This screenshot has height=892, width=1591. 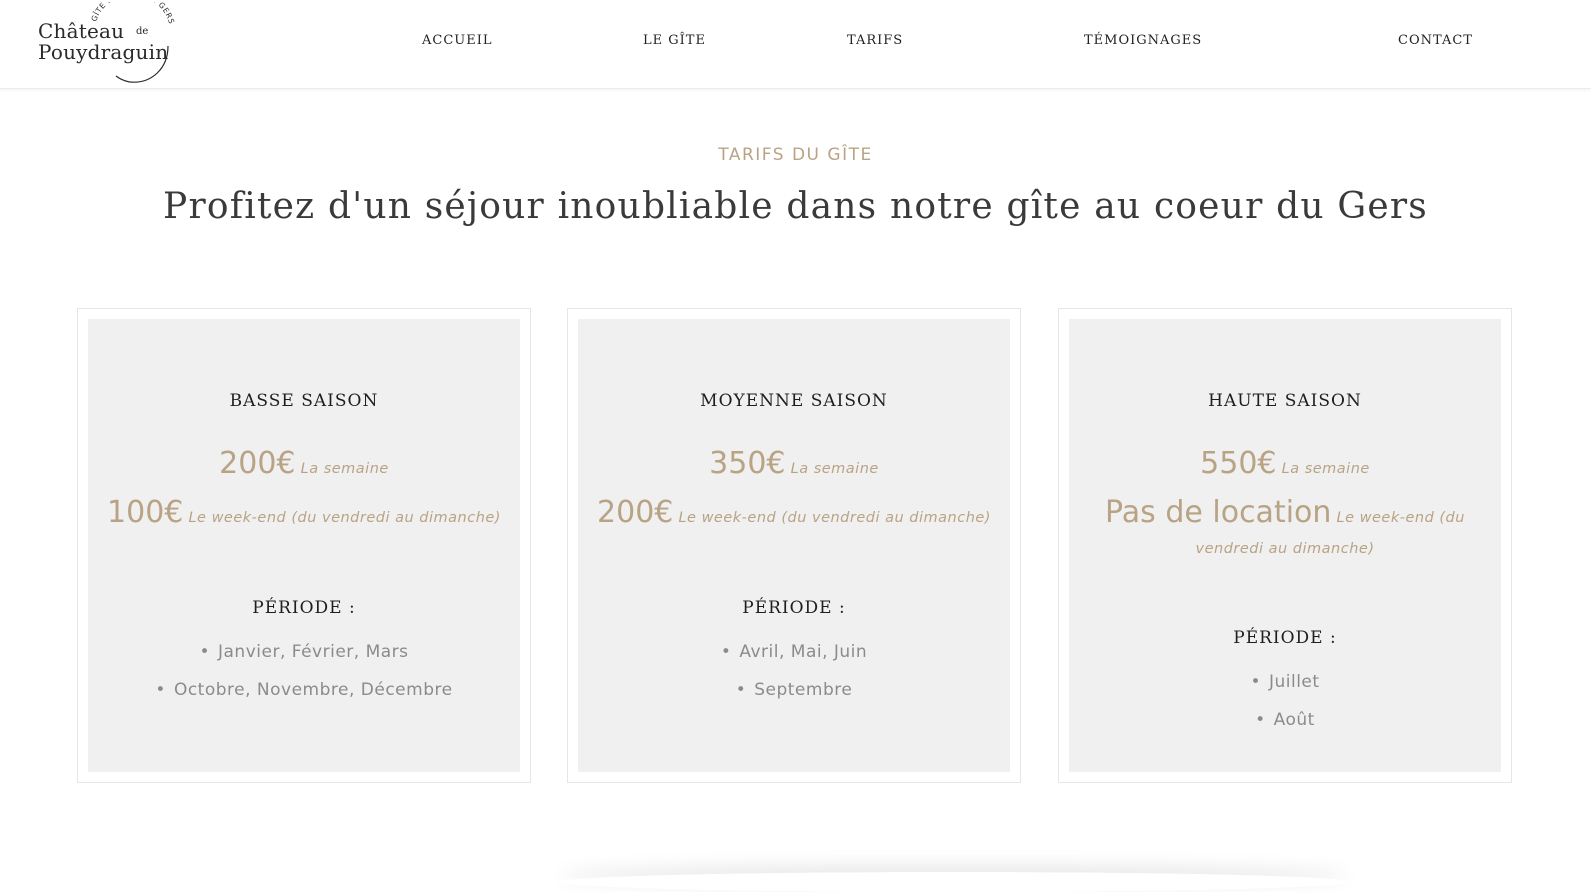 I want to click on week-price-row: 350€ La semaine, so click(x=794, y=466).